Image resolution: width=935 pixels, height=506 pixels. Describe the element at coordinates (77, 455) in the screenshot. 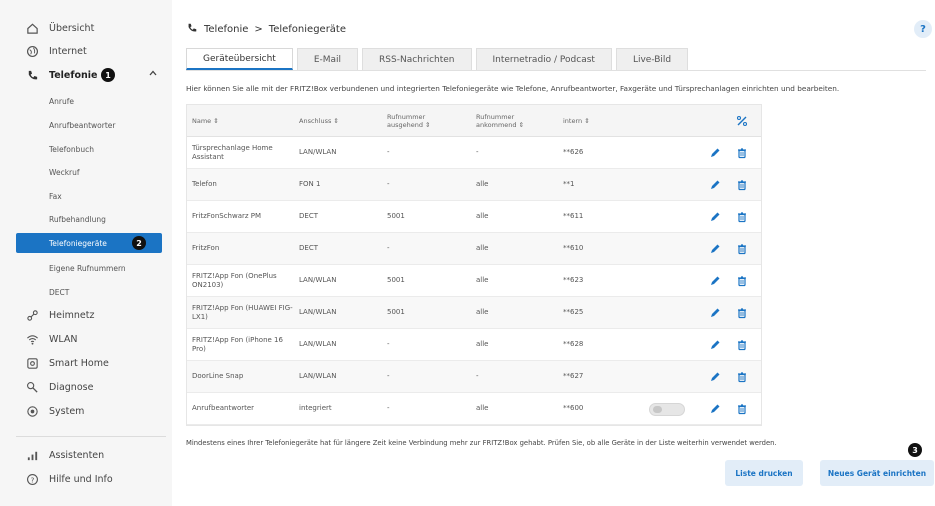

I see `nav-label: Assistenten` at that location.